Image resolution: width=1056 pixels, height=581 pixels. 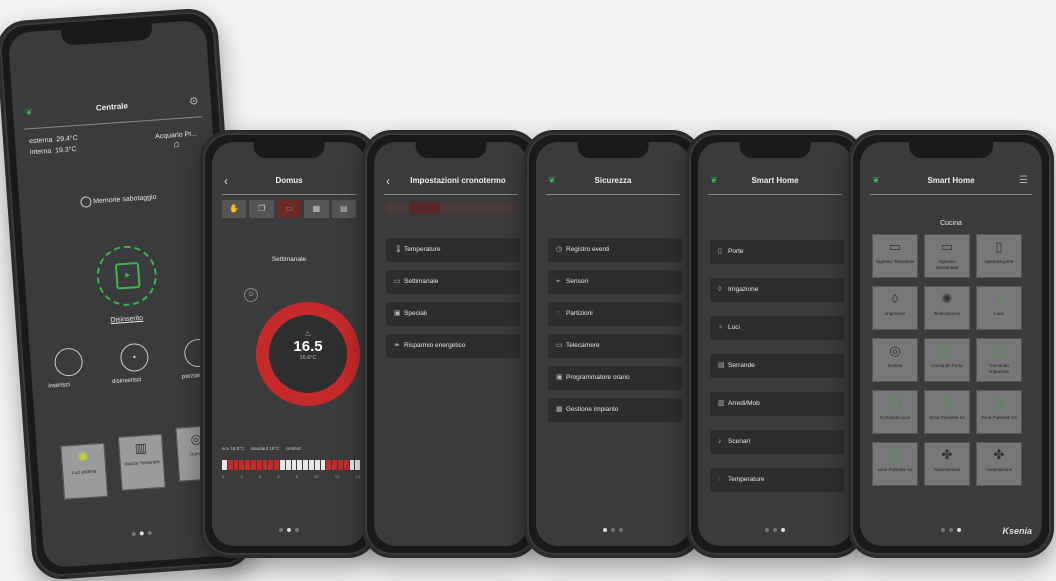 What do you see at coordinates (1023, 181) in the screenshot?
I see `menu-icon: ☰` at bounding box center [1023, 181].